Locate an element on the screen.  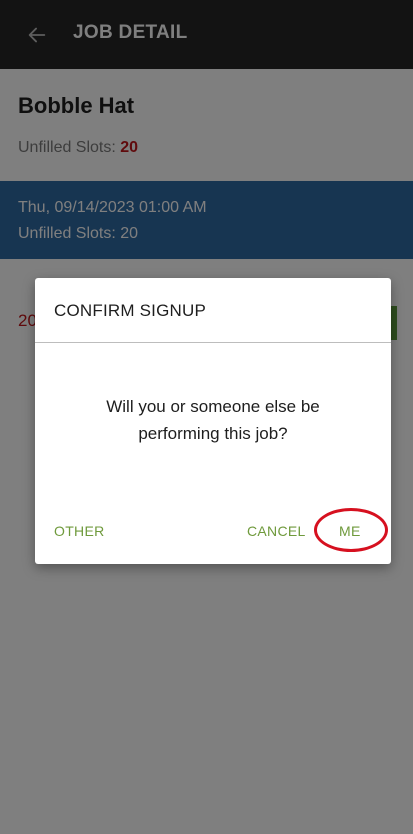
other-button: OTHER is located at coordinates (79, 531).